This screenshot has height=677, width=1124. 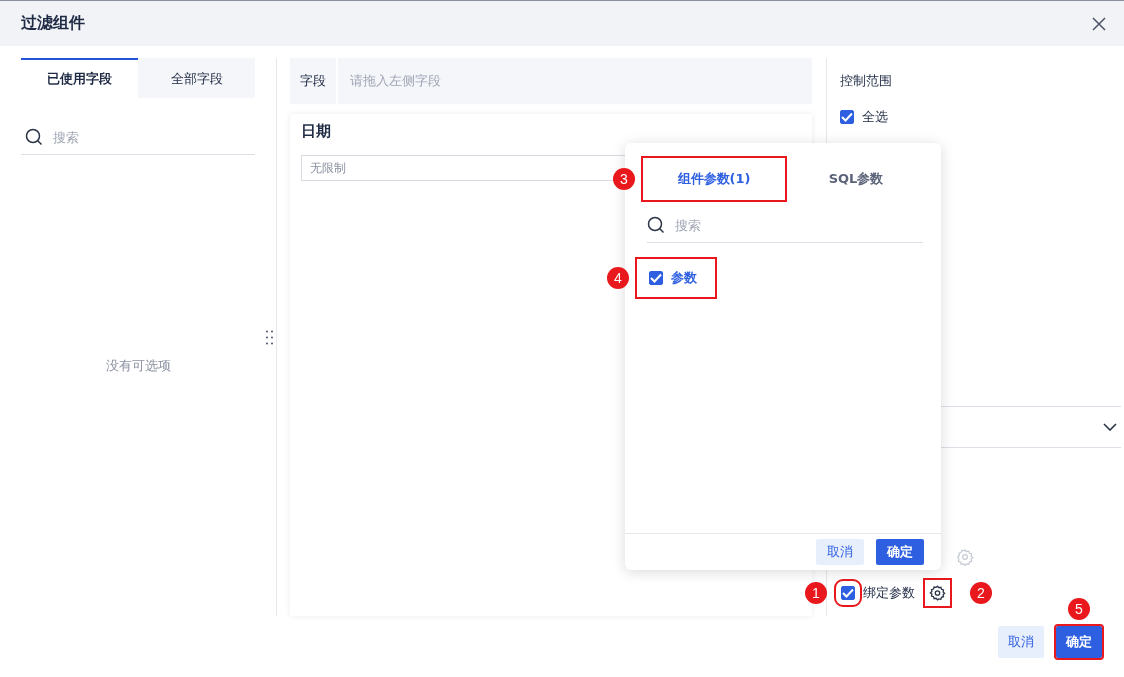 What do you see at coordinates (53, 23) in the screenshot?
I see `dialog-title: 过滤组件` at bounding box center [53, 23].